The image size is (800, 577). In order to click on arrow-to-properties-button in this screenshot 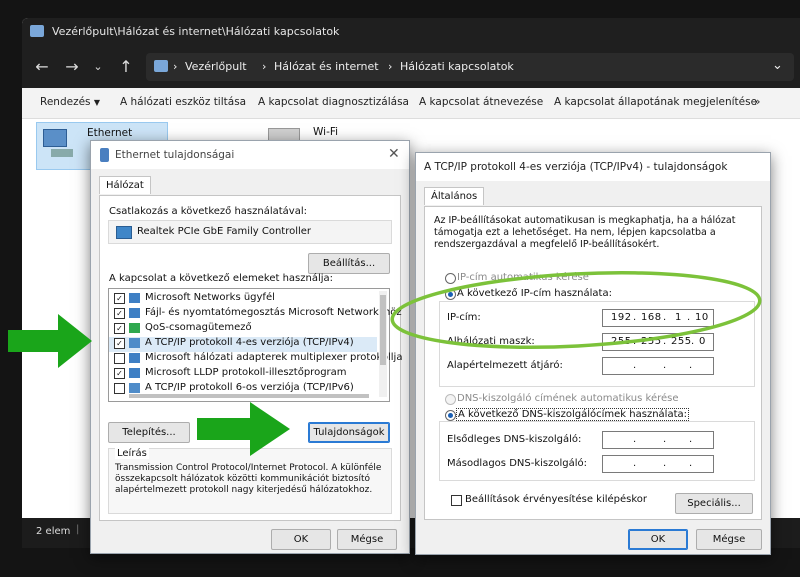, I will do `click(243, 429)`.